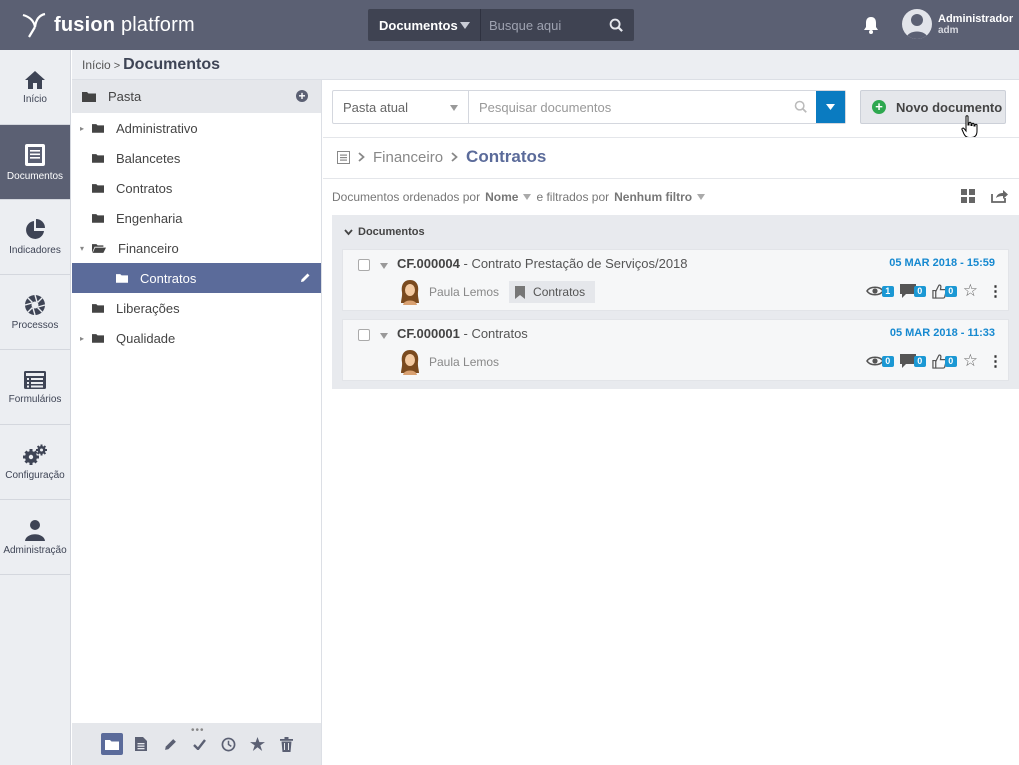  What do you see at coordinates (462, 333) in the screenshot?
I see `document-title: CF.000001 - Contratos` at bounding box center [462, 333].